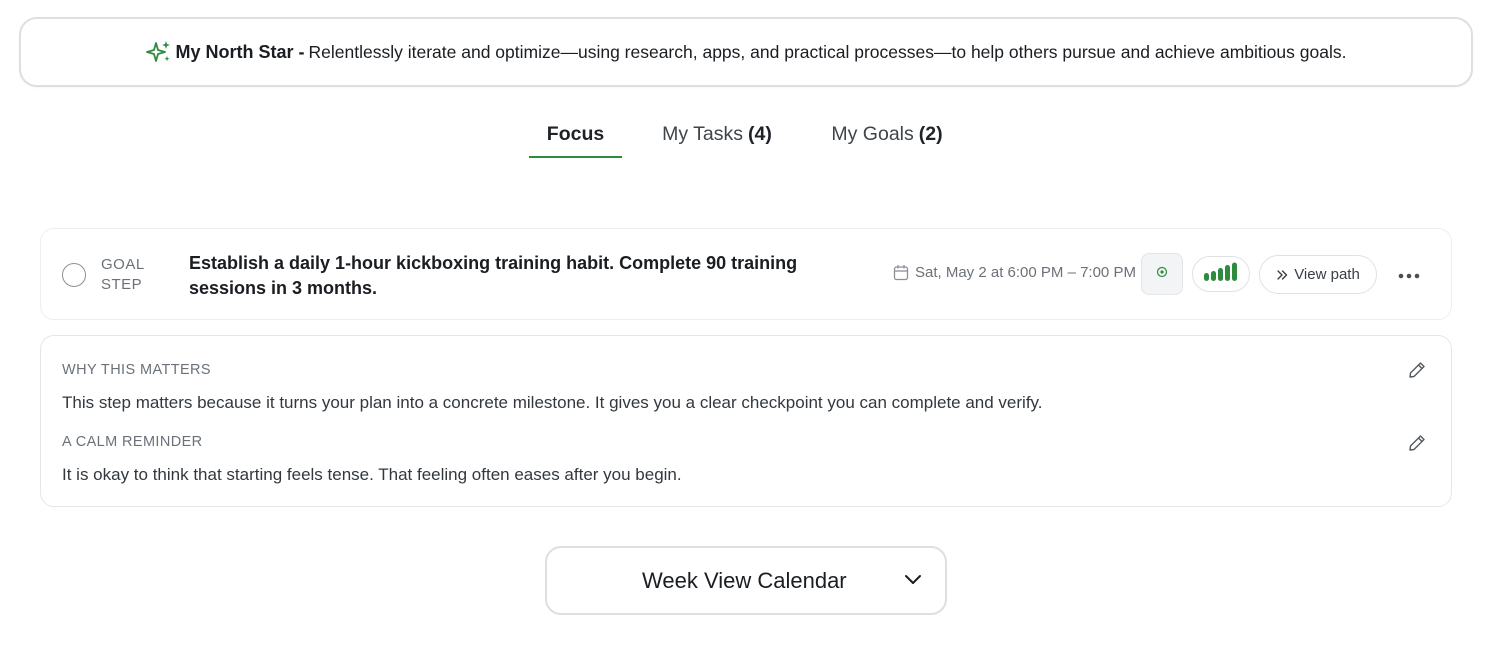 The width and height of the screenshot is (1497, 654). What do you see at coordinates (1282, 275) in the screenshot?
I see `double-chevron-right-icon` at bounding box center [1282, 275].